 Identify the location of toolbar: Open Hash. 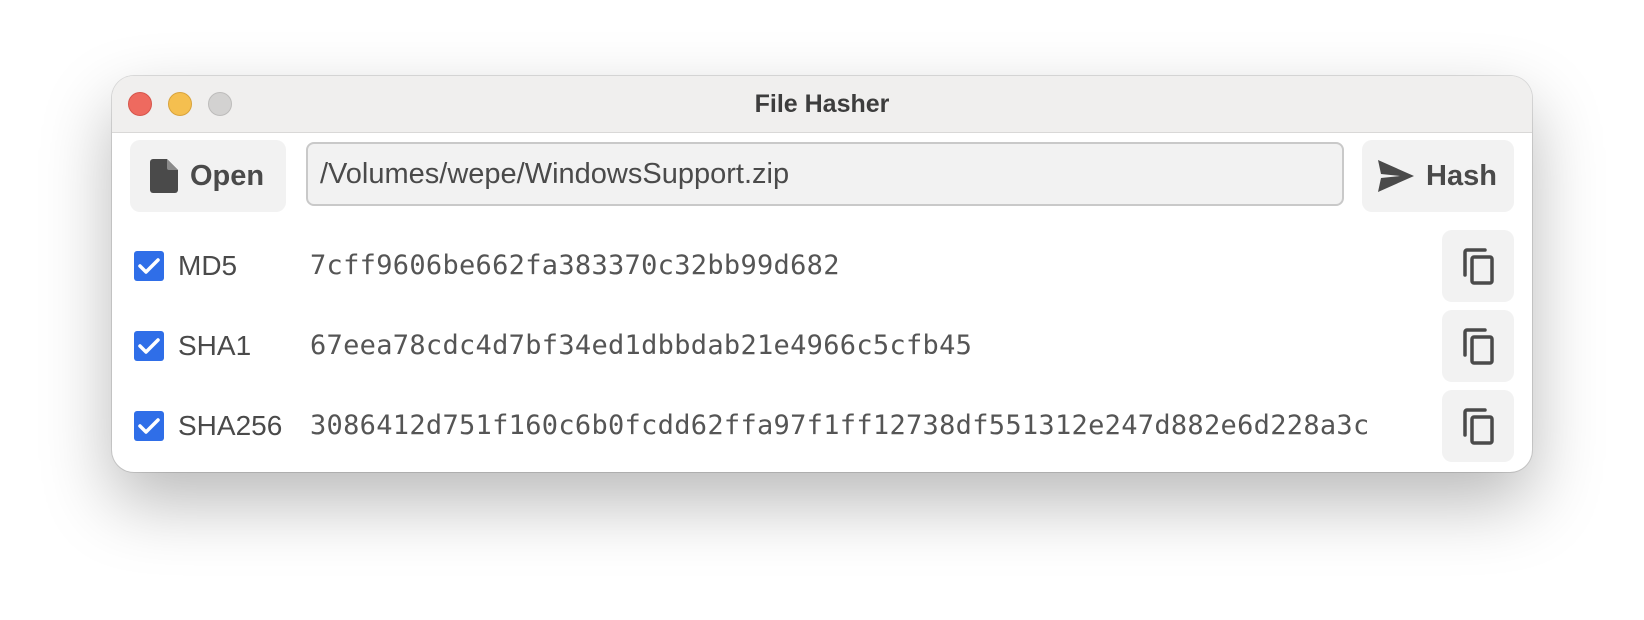
(822, 176).